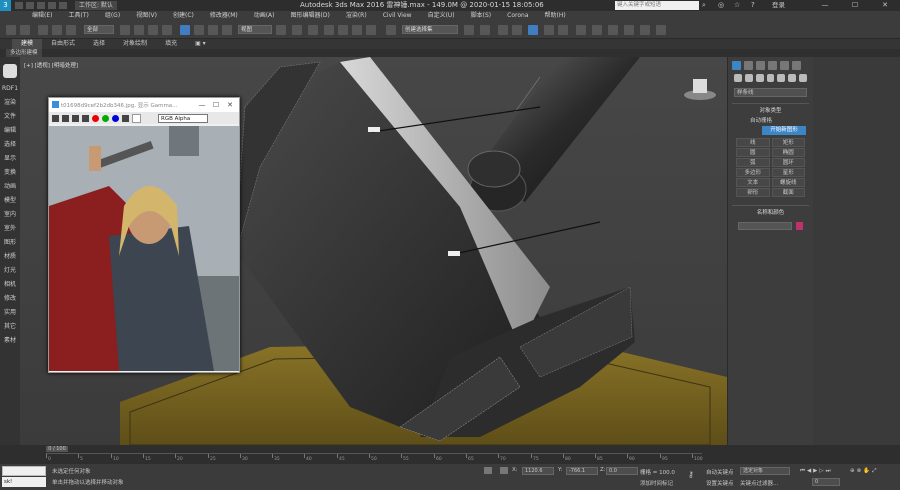 This screenshot has width=900, height=490. I want to click on leftbar-item-camera: 相机, so click(10, 285).